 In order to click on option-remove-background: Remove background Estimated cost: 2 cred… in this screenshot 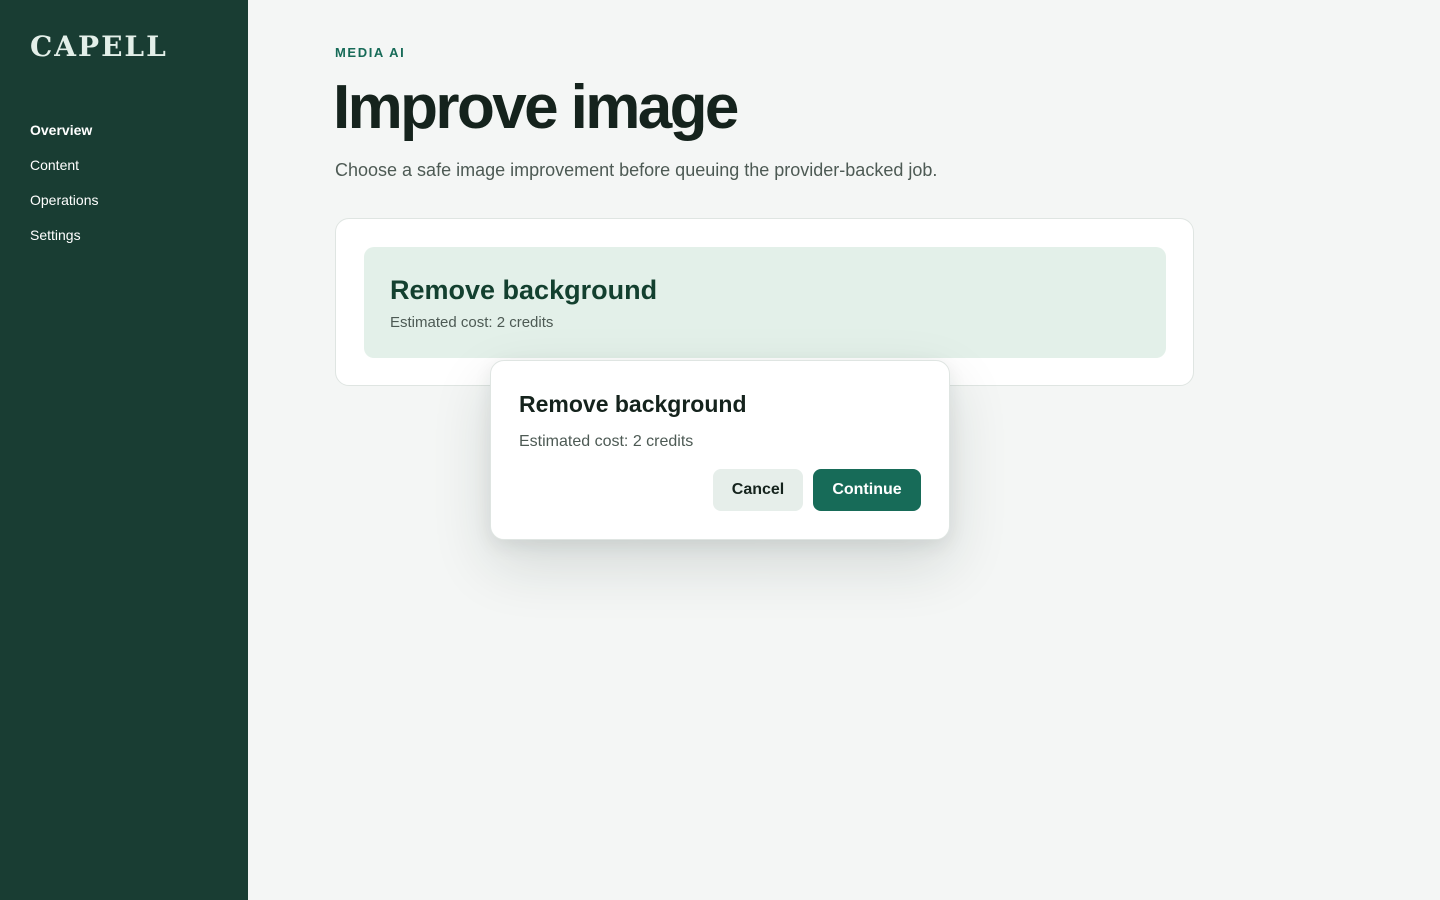, I will do `click(765, 302)`.